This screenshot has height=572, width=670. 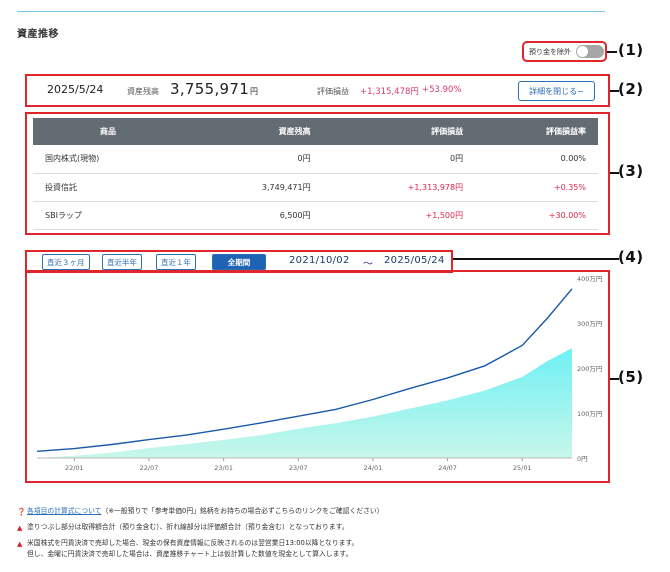 I want to click on col-product: 商品, so click(x=108, y=131).